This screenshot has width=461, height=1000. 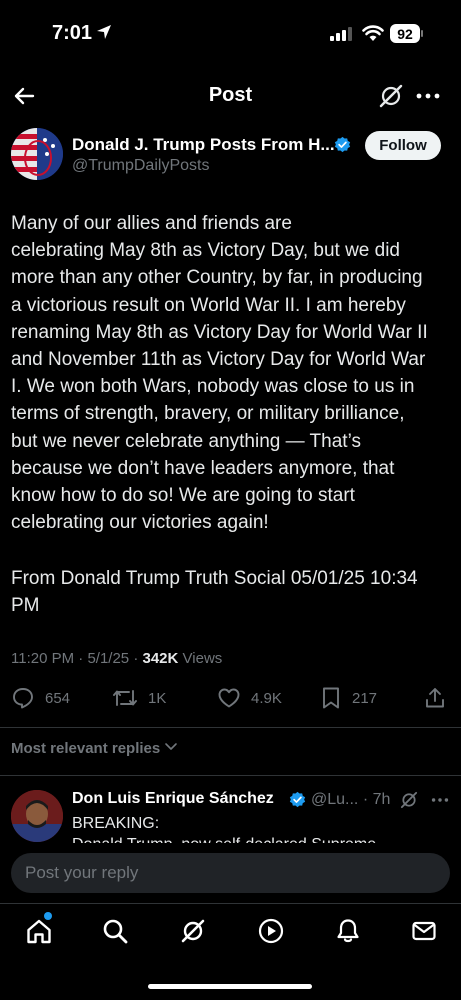 I want to click on replies-sort-label: Most relevant replies, so click(x=86, y=748).